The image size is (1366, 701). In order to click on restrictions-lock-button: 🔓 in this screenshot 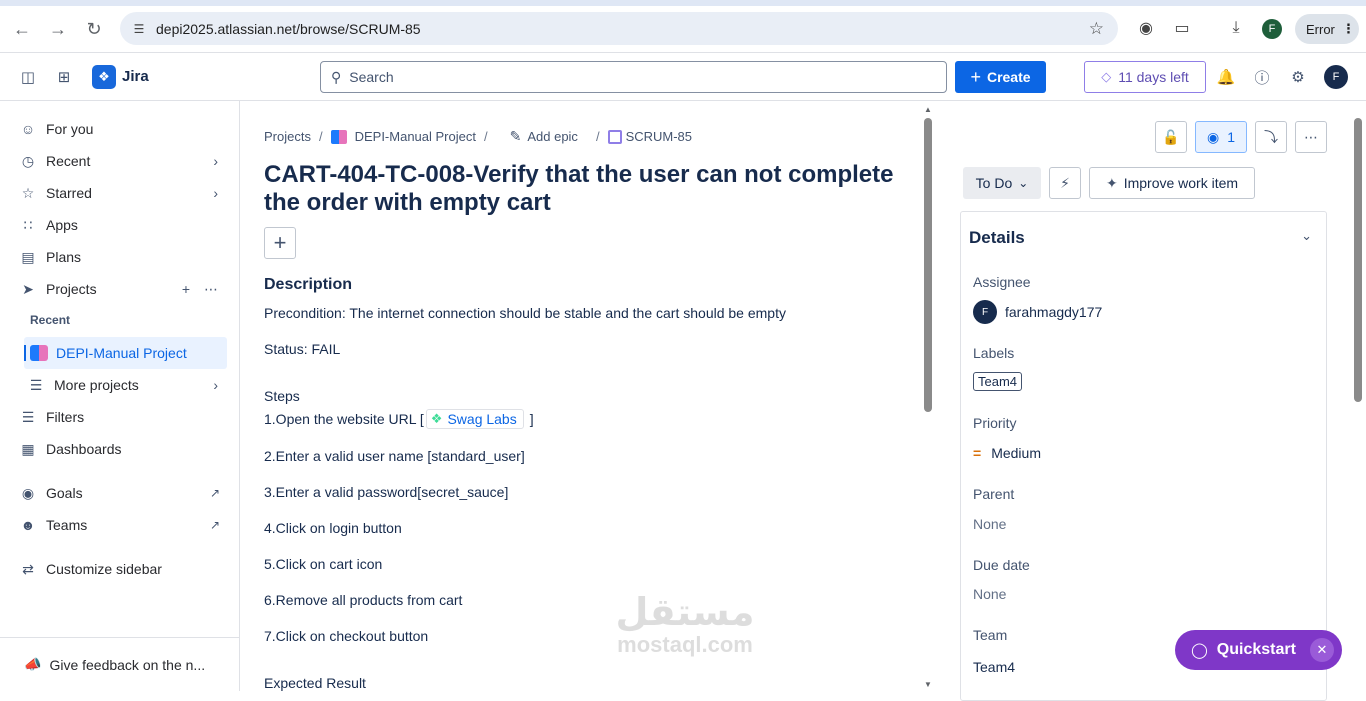, I will do `click(1171, 137)`.